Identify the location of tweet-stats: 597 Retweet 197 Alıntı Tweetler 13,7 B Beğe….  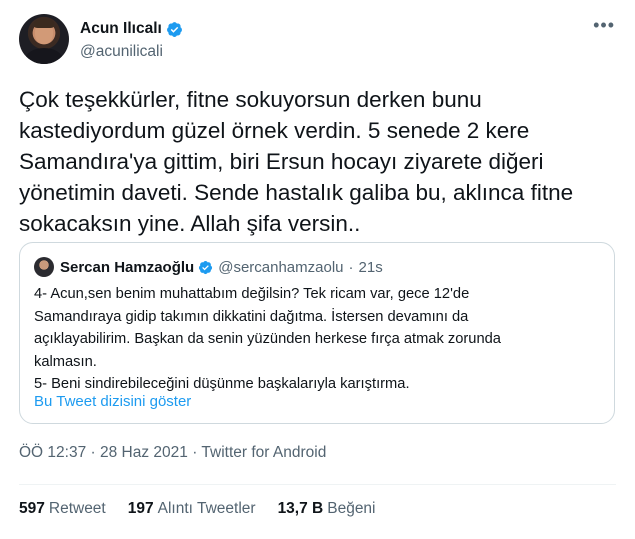
(208, 509).